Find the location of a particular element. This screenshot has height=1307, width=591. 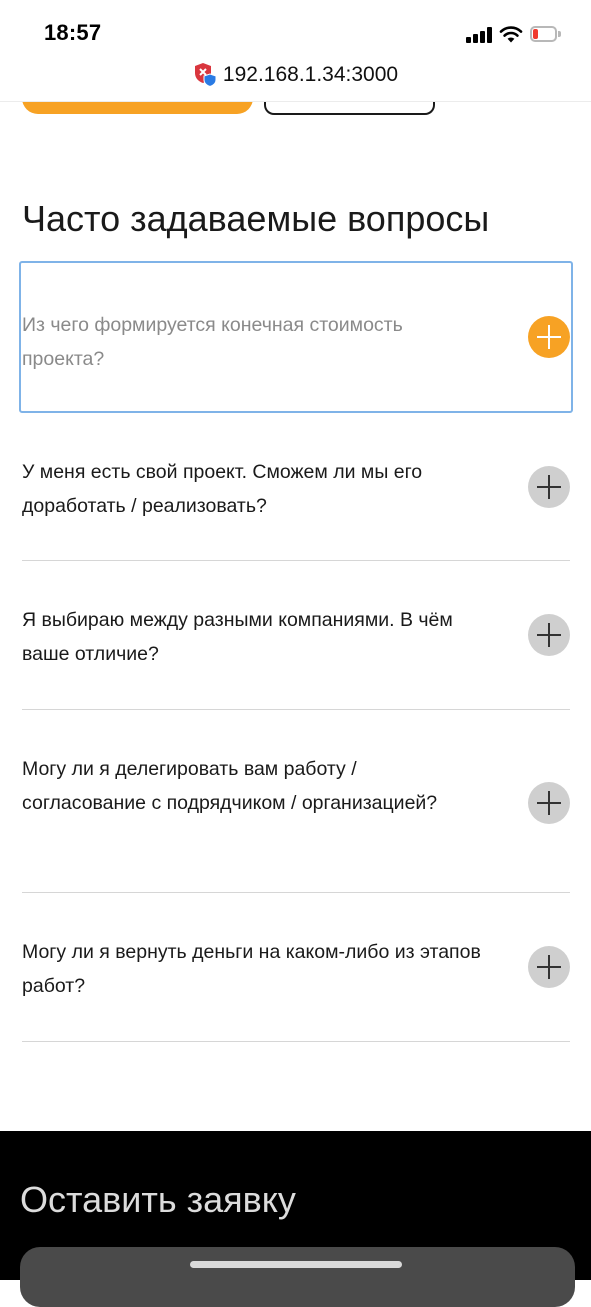

status-time: 18:57 is located at coordinates (73, 32).